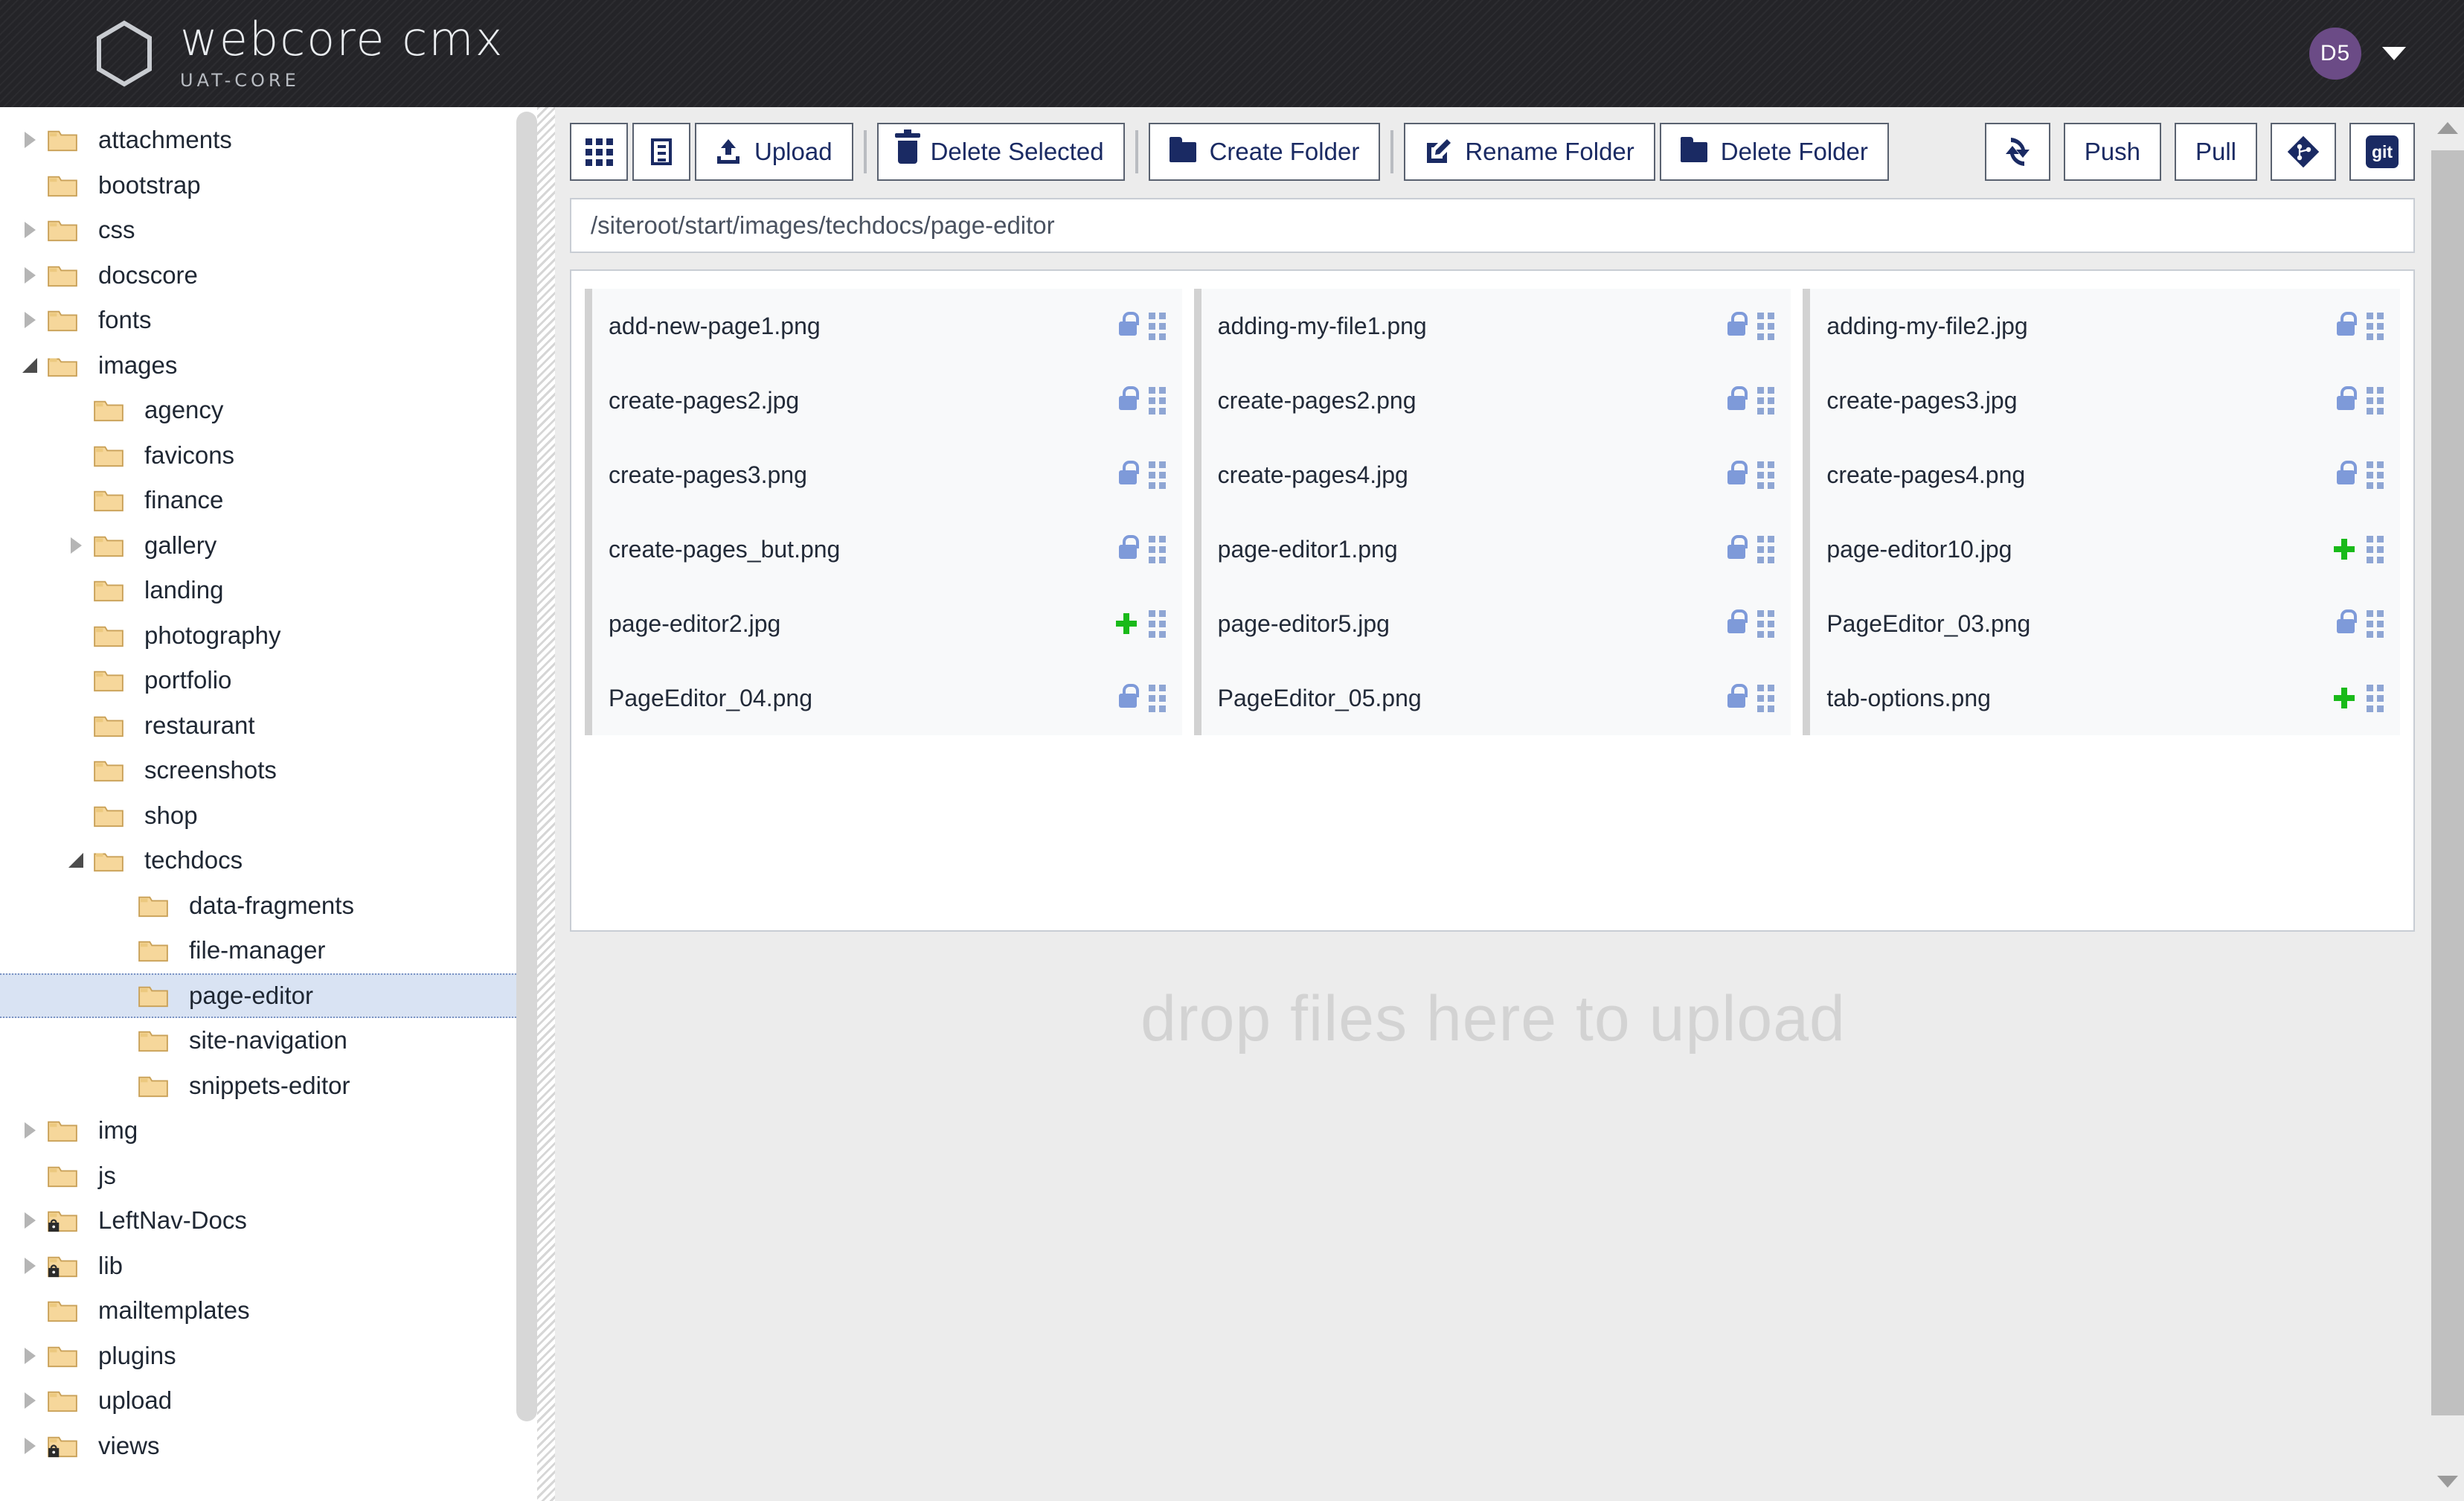 This screenshot has width=2464, height=1501. What do you see at coordinates (883, 400) in the screenshot?
I see `file-row: create-pages2.jpg` at bounding box center [883, 400].